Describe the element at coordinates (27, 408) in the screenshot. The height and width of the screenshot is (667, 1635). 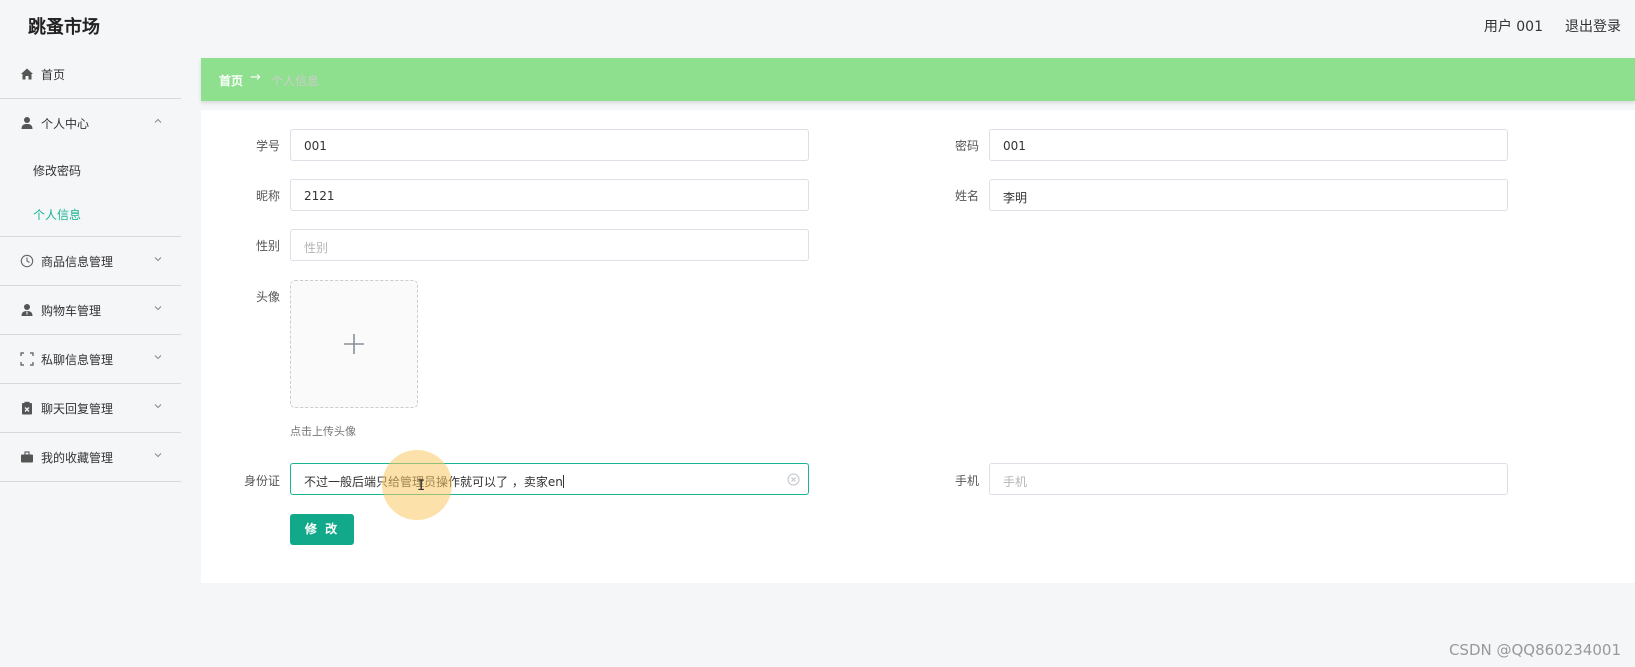
I see `clipboard-x-icon` at that location.